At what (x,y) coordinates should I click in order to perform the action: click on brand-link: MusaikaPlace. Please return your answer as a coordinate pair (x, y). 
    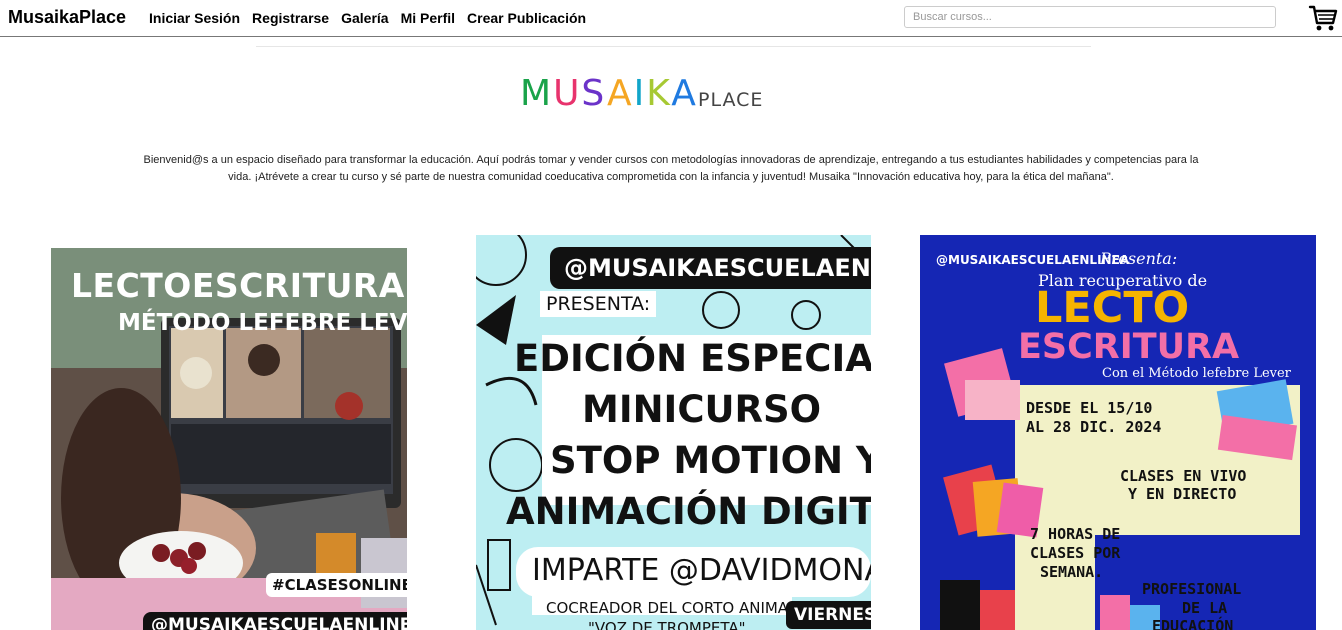
    Looking at the image, I should click on (67, 17).